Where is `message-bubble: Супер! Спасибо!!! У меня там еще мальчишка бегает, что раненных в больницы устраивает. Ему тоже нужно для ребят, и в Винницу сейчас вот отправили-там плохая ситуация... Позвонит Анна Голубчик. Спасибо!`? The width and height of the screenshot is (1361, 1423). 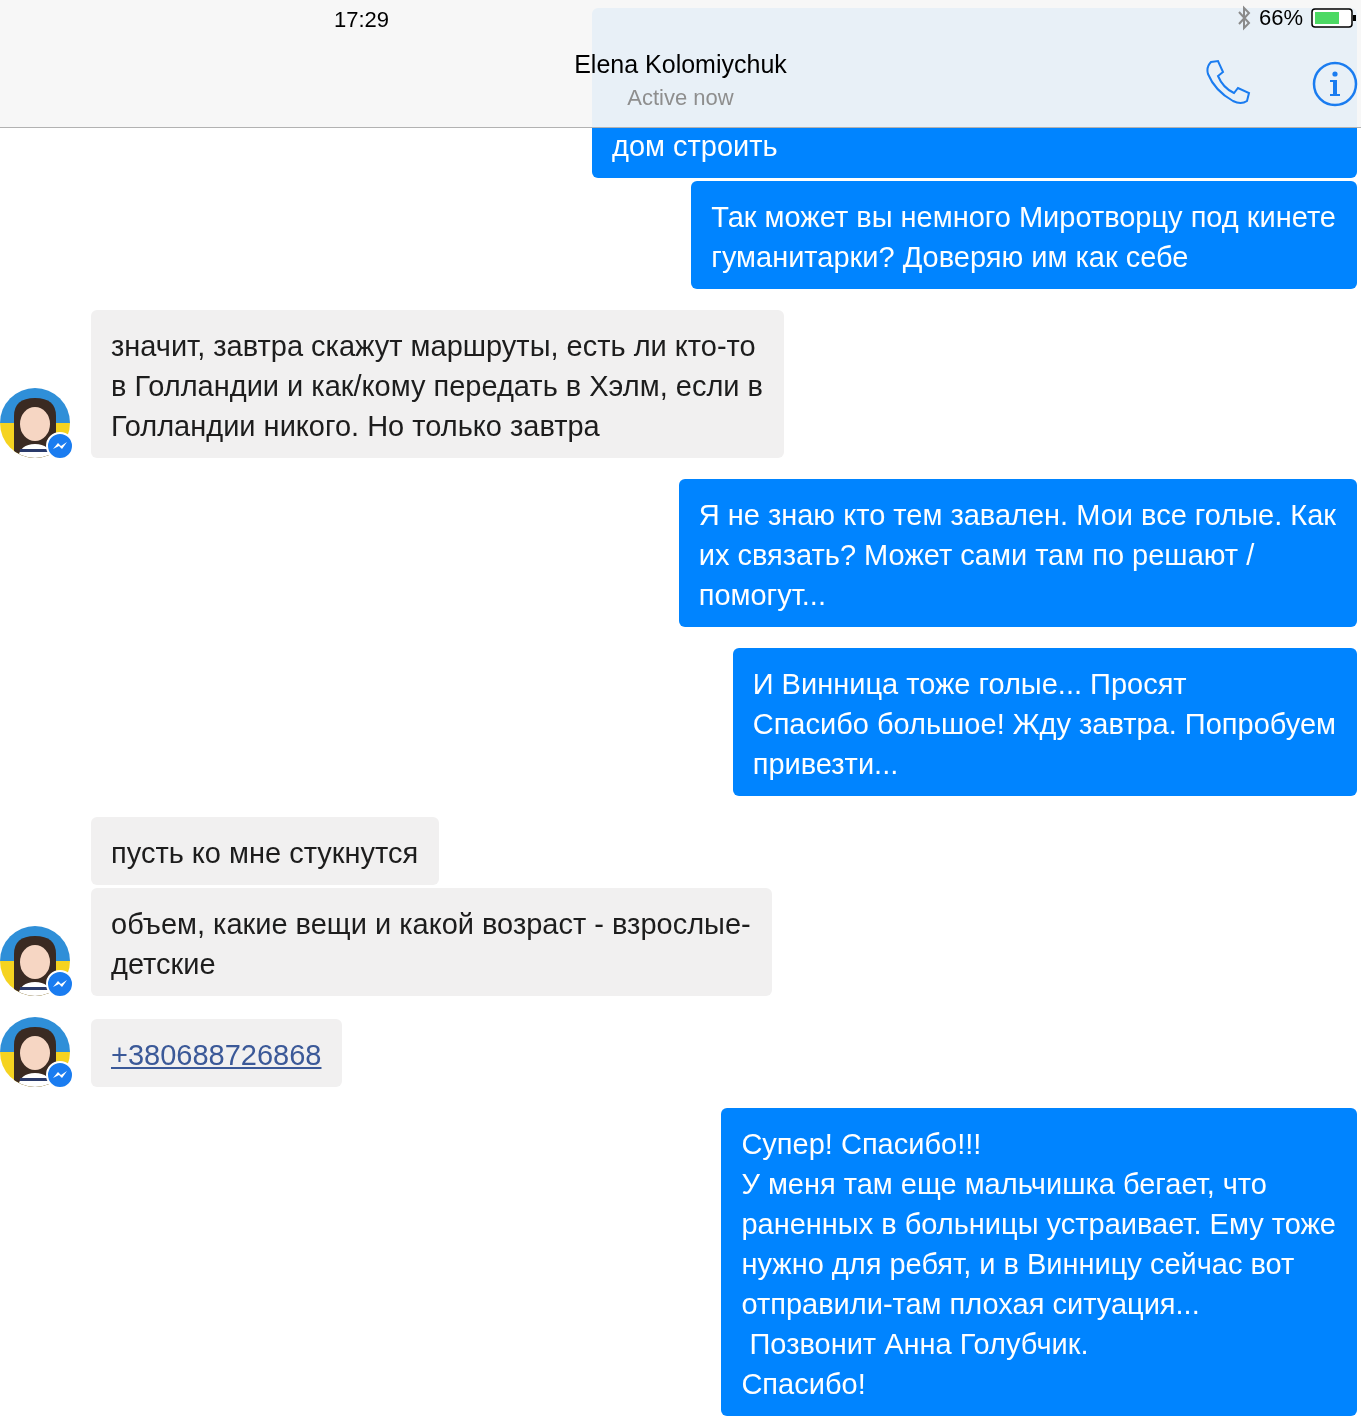 message-bubble: Супер! Спасибо!!! У меня там еще мальчишка бегает, что раненных в больницы устраивает. Ему тоже нужно для ребят, и в Винницу сейчас вот отправили-там плохая ситуация... Позвонит Анна Голубчик. Спасибо! is located at coordinates (1039, 1262).